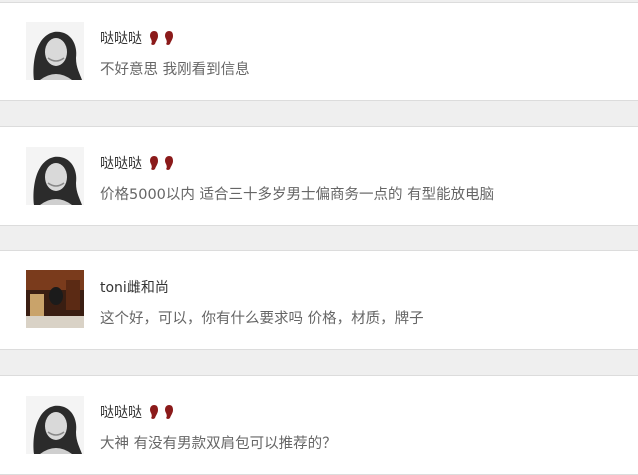 This screenshot has height=475, width=638. What do you see at coordinates (297, 195) in the screenshot?
I see `message-text: 价格5000以内 适合三十多岁男士偏商务一点的 有型能放电脑` at bounding box center [297, 195].